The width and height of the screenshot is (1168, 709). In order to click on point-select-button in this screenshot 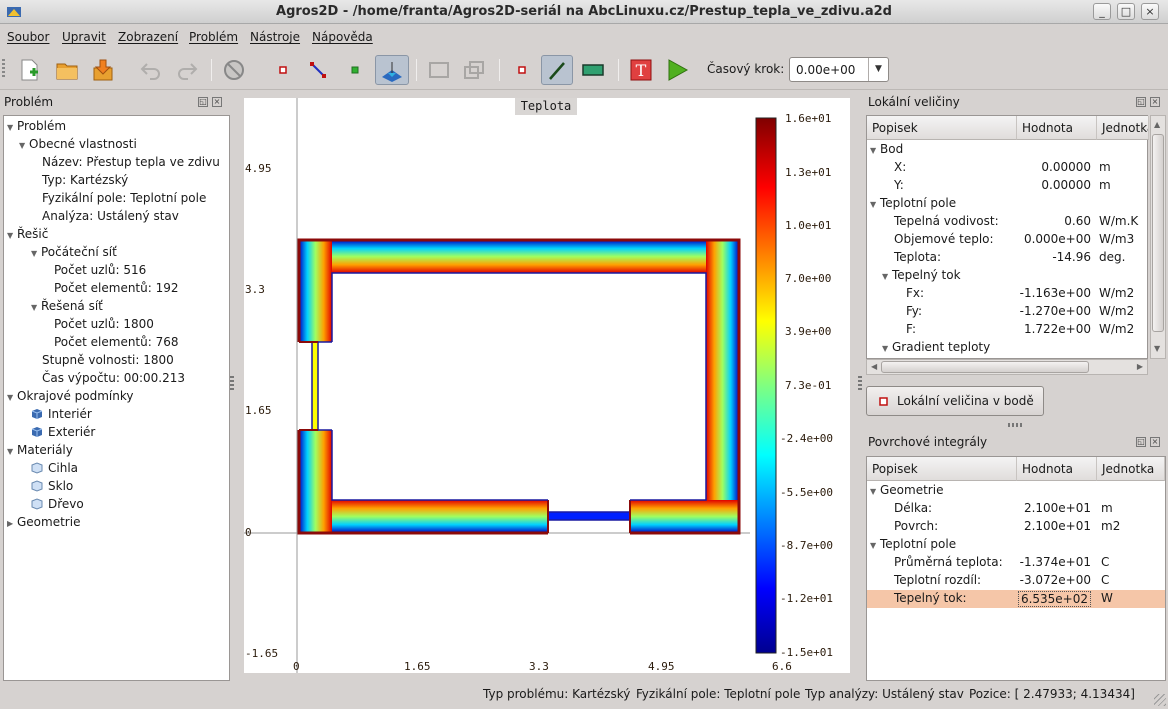, I will do `click(522, 70)`.